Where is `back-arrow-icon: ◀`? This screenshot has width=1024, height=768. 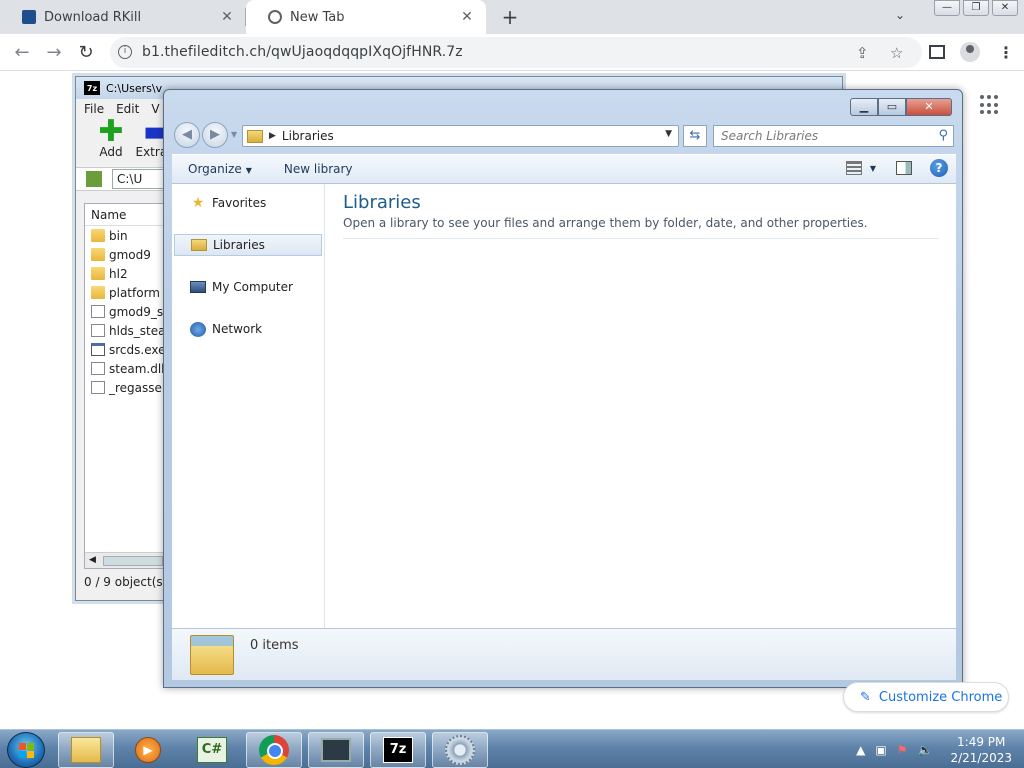
back-arrow-icon: ◀ is located at coordinates (187, 135).